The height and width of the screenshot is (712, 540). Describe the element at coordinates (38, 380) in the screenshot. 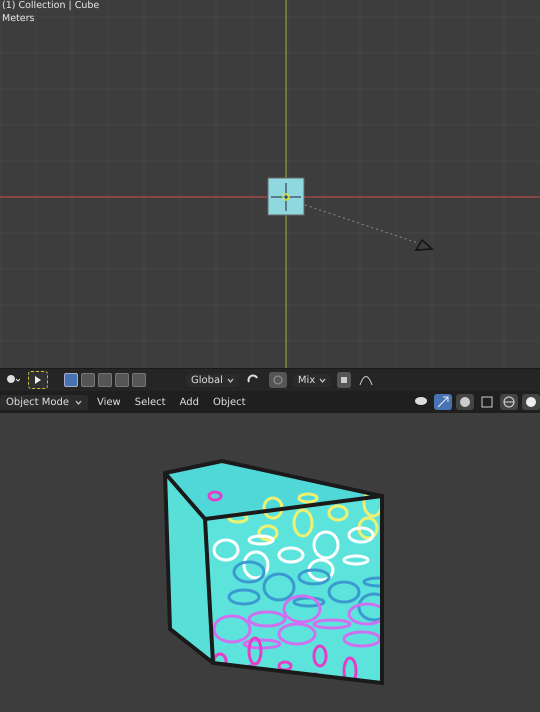

I see `select-tool-icon` at that location.